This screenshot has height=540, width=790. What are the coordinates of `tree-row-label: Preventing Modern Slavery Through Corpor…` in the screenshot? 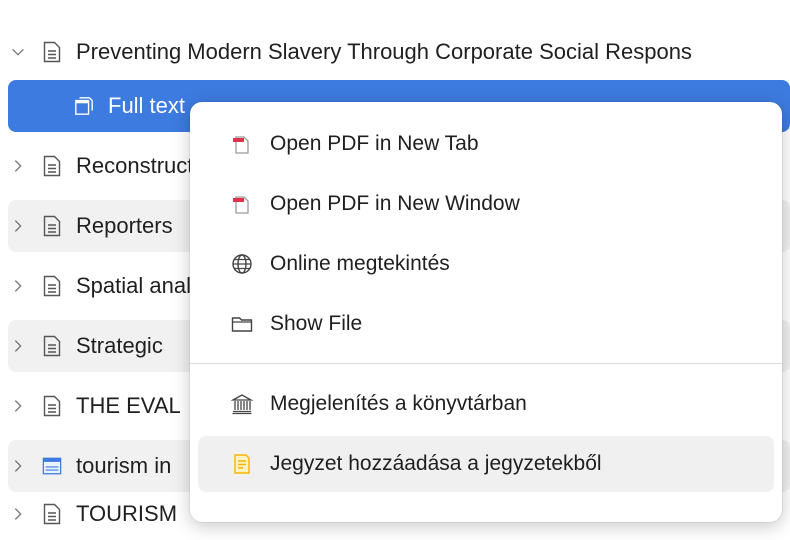 It's located at (384, 51).